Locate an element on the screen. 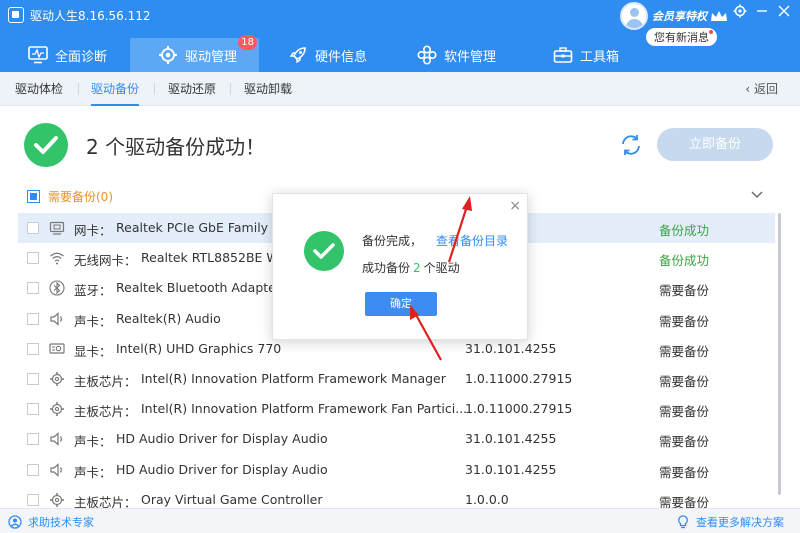  back-button: ‹ 返回 is located at coordinates (761, 89).